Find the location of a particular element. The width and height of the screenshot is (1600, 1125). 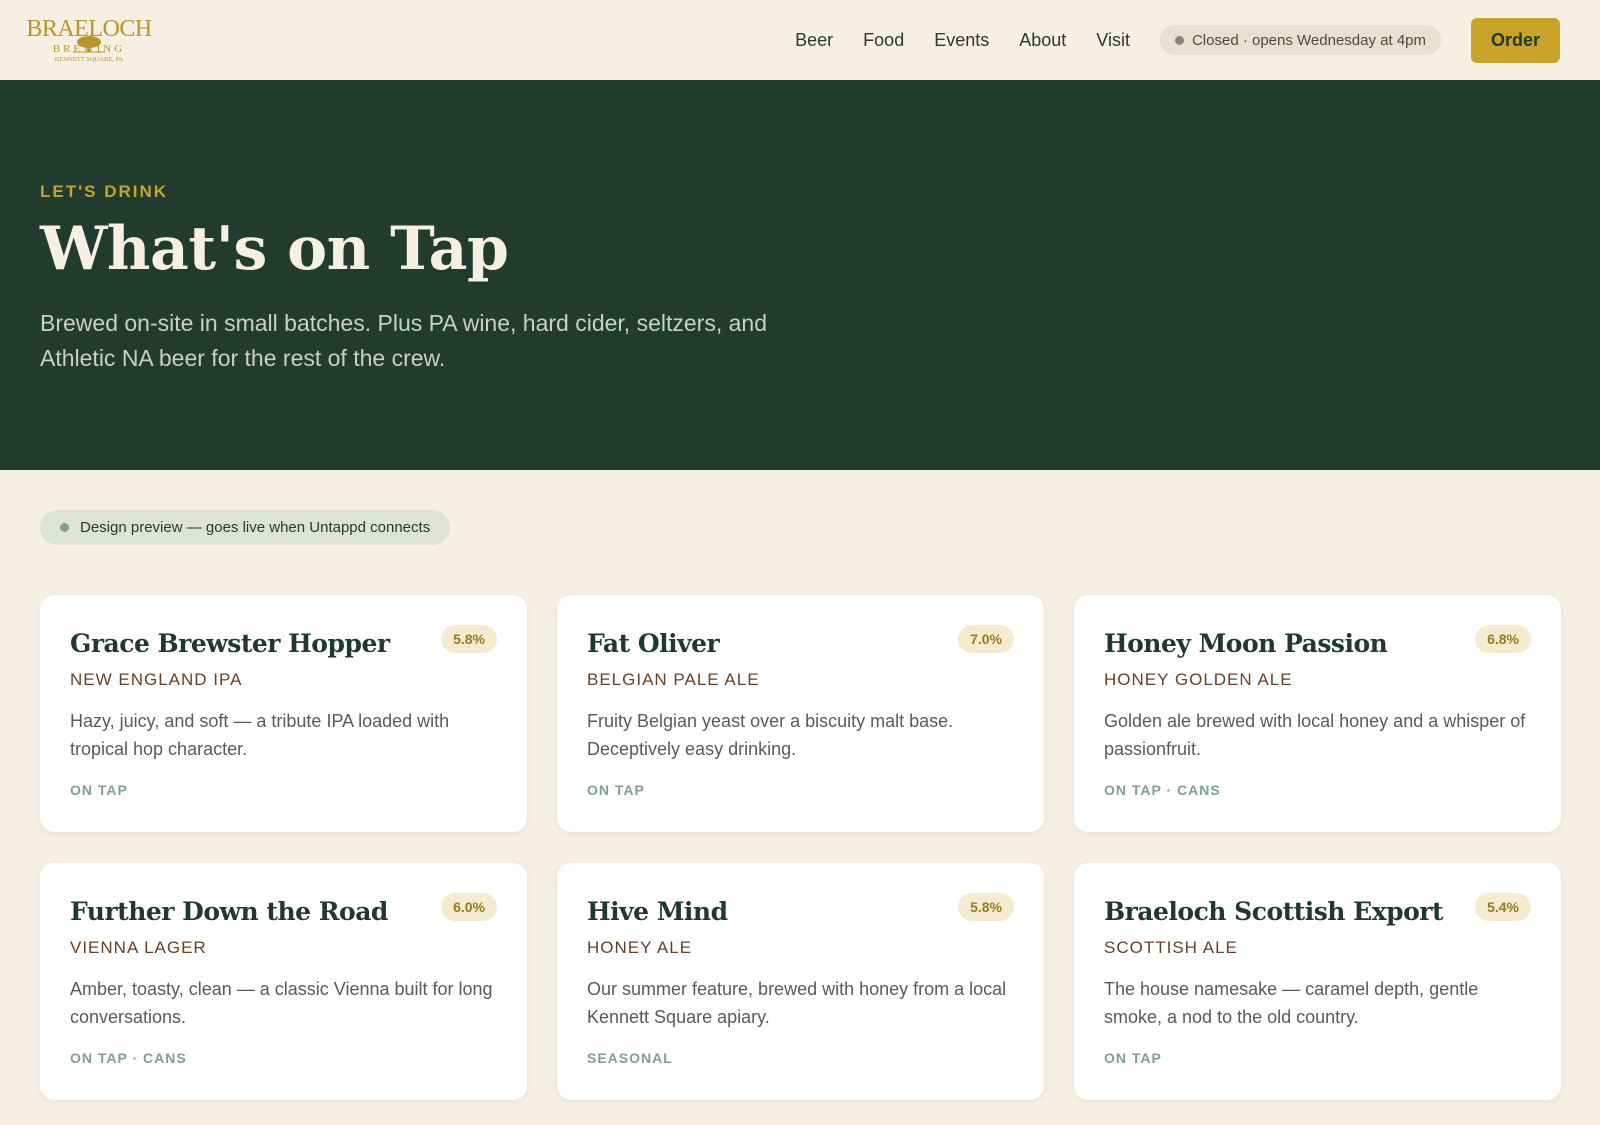

order-button: Order is located at coordinates (1515, 40).